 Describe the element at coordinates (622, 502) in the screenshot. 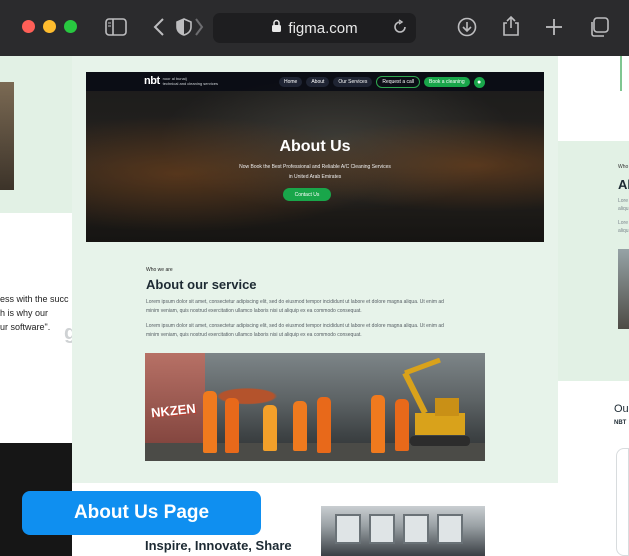

I see `right-frame-card` at that location.